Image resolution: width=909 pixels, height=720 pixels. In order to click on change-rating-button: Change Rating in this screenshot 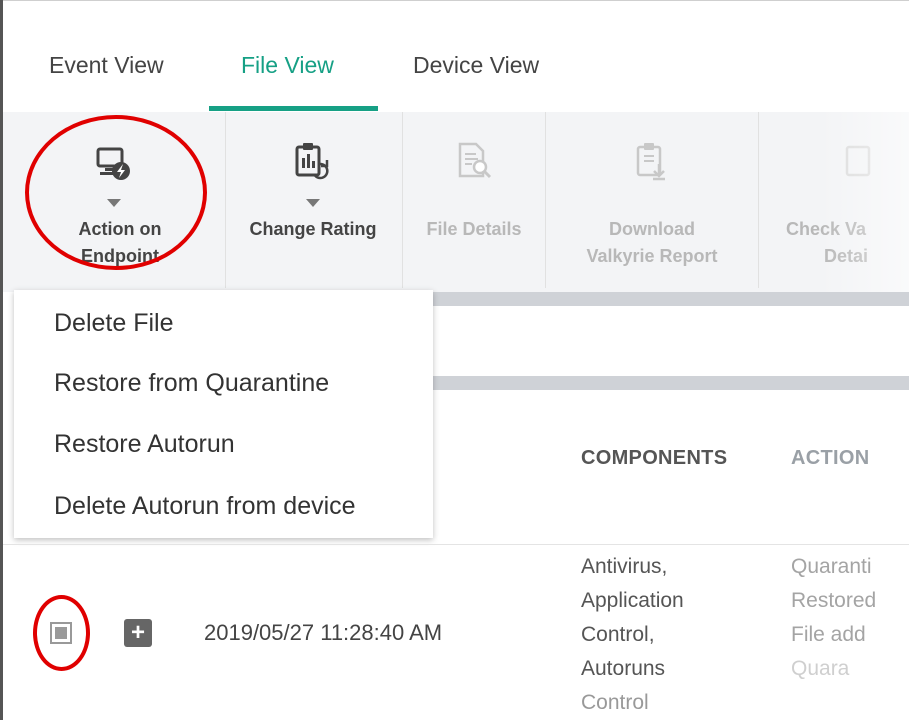, I will do `click(313, 200)`.